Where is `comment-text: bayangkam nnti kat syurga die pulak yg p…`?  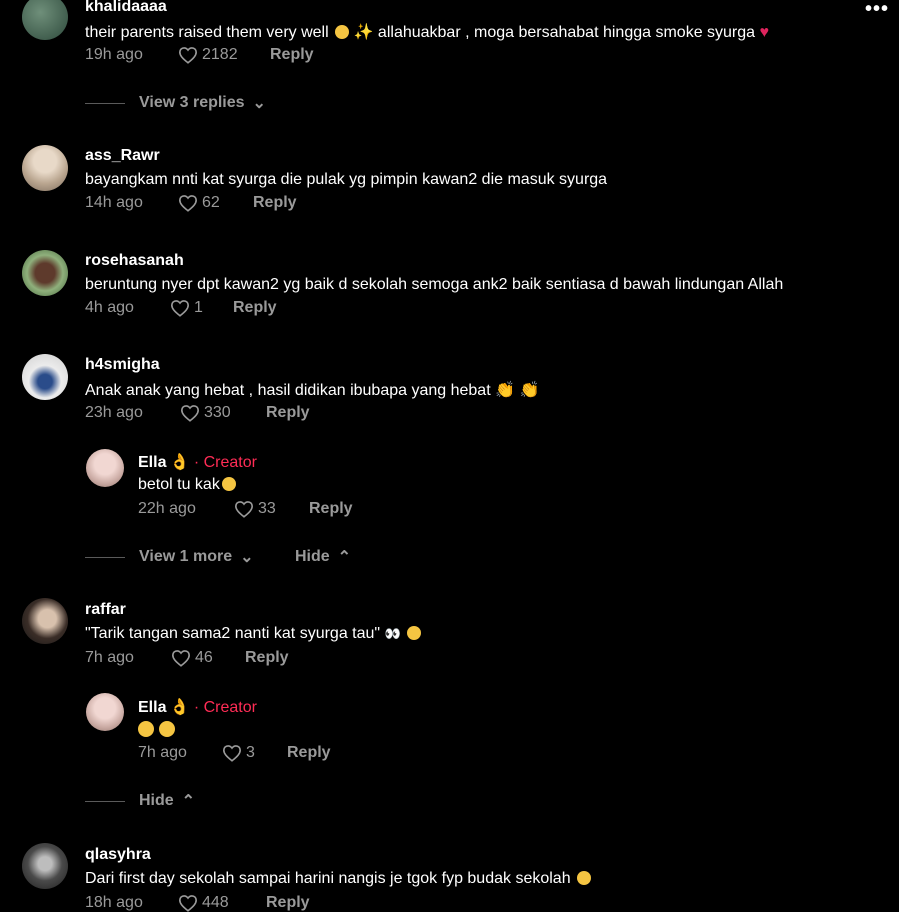 comment-text: bayangkam nnti kat syurga die pulak yg p… is located at coordinates (346, 179).